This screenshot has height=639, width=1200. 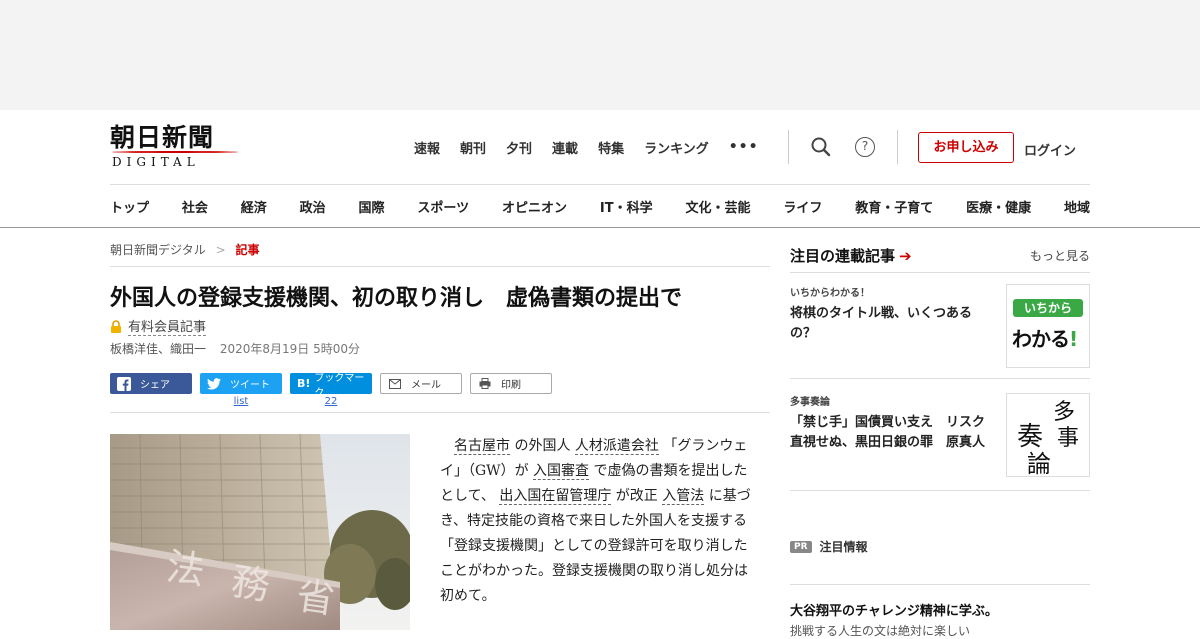 I want to click on tajisouron-calligraphy-thumbnail: 多 事 奏 論, so click(x=1048, y=435).